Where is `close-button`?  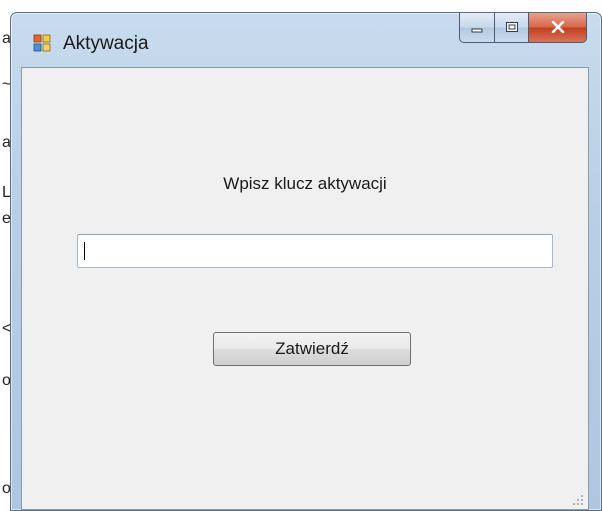
close-button is located at coordinates (558, 28).